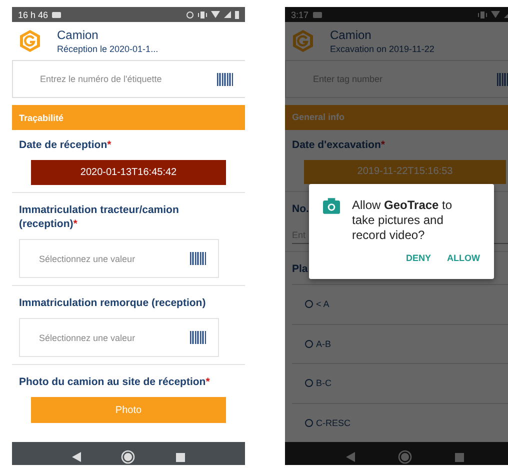 The image size is (508, 472). Describe the element at coordinates (403, 220) in the screenshot. I see `dialog-message: Allow GeoTrace to take pictures and record video?` at that location.